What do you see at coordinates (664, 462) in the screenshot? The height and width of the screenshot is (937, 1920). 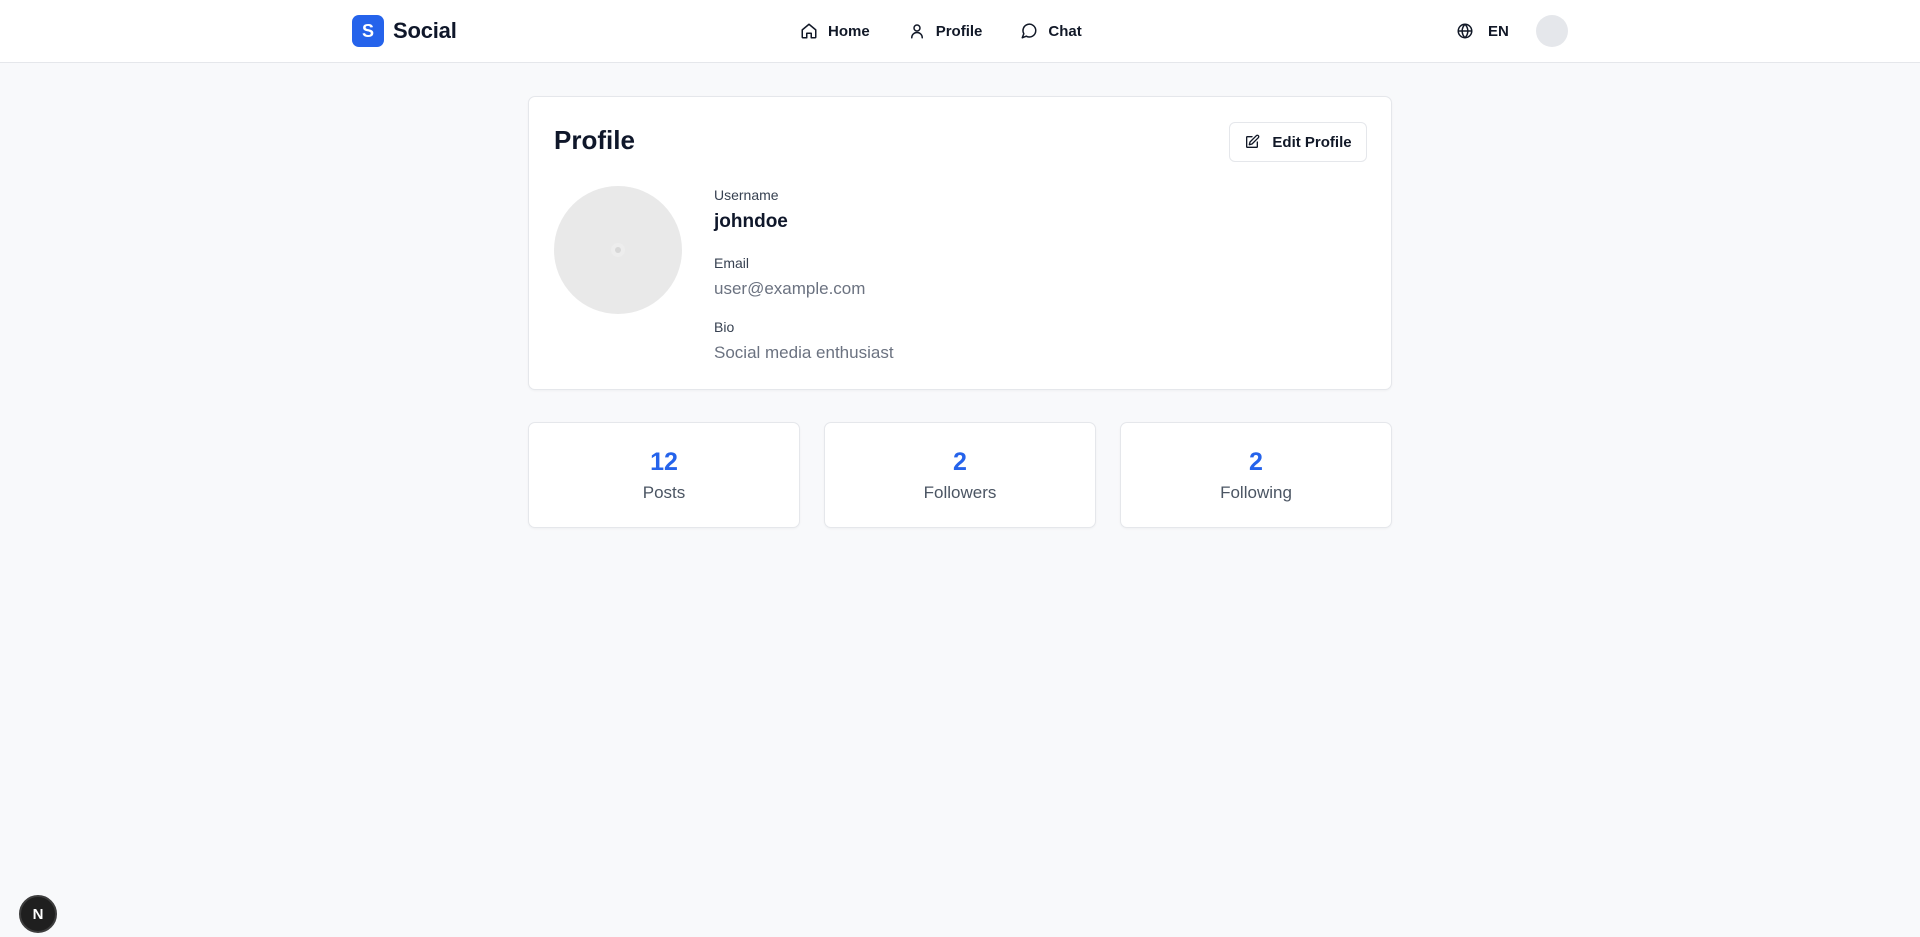 I see `posts-count: 12` at bounding box center [664, 462].